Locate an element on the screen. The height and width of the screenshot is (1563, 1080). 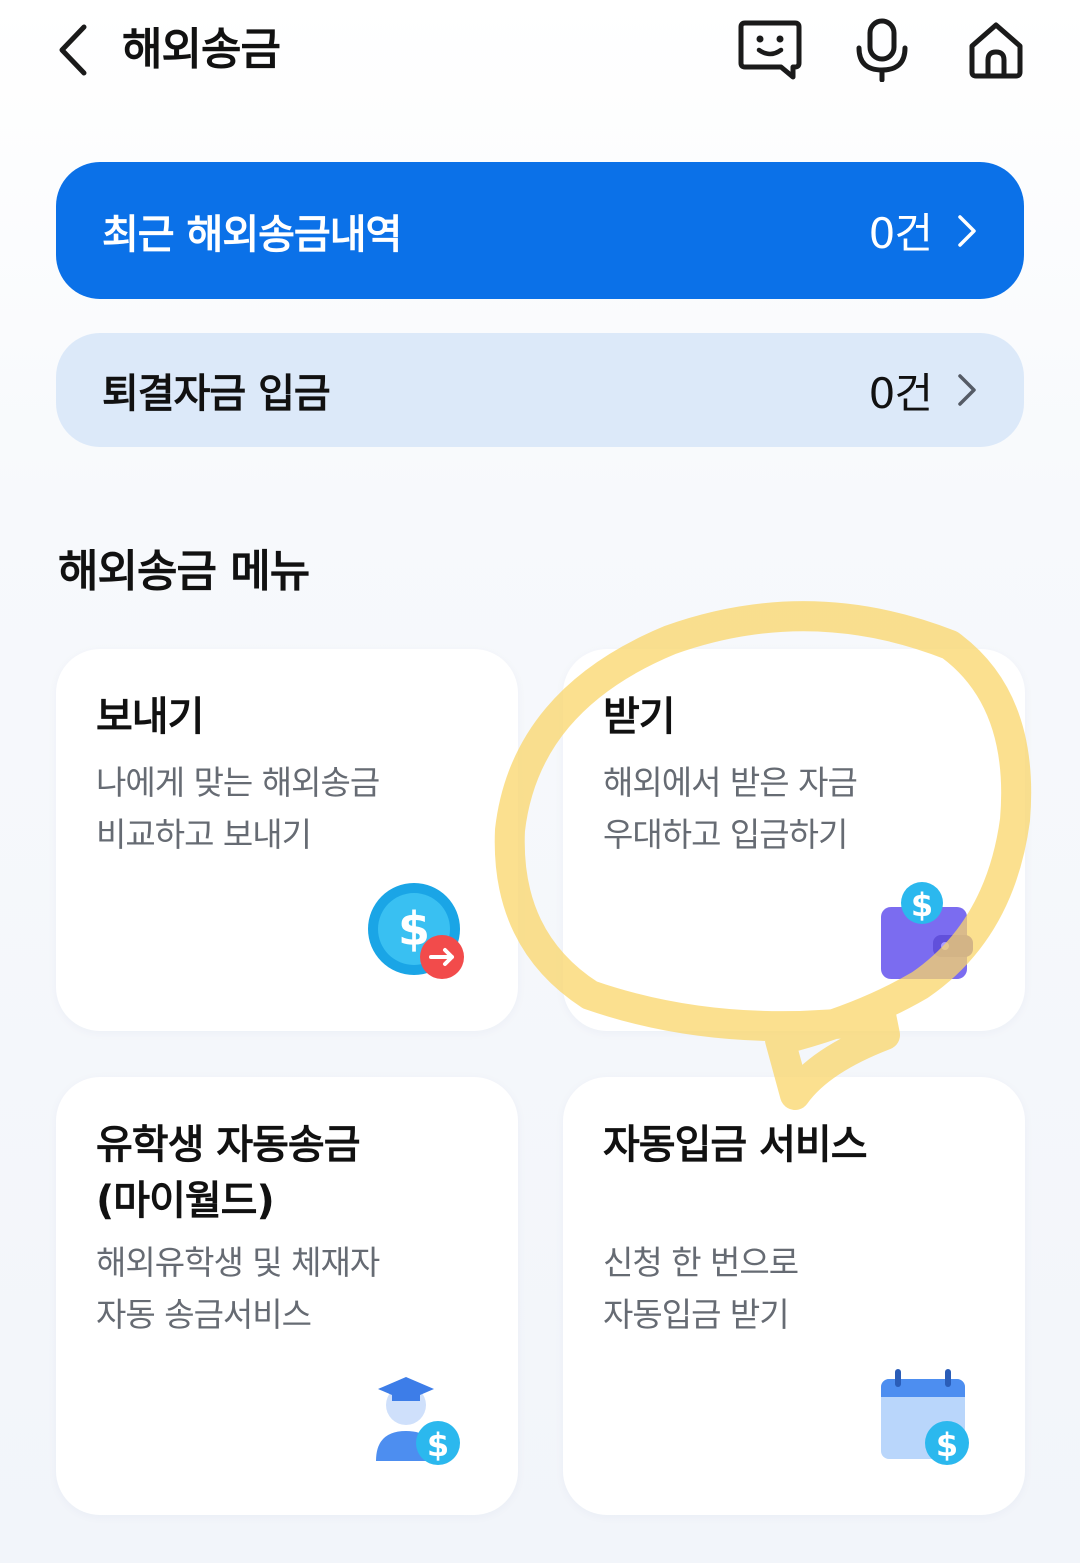
card-title: 받기 is located at coordinates (639, 717).